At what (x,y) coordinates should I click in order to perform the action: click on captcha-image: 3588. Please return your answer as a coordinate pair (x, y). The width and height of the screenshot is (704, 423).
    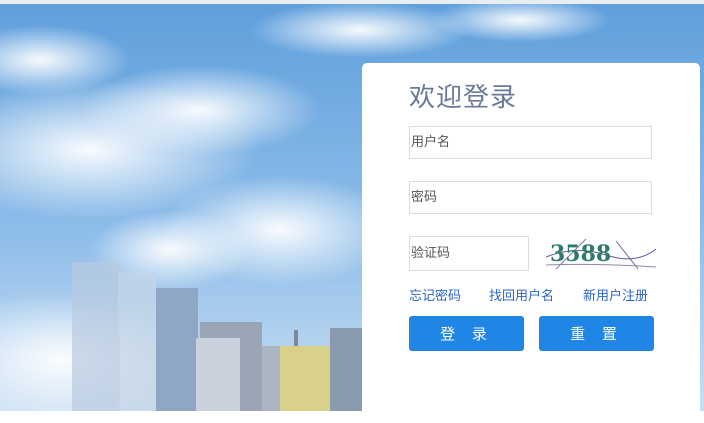
    Looking at the image, I should click on (601, 253).